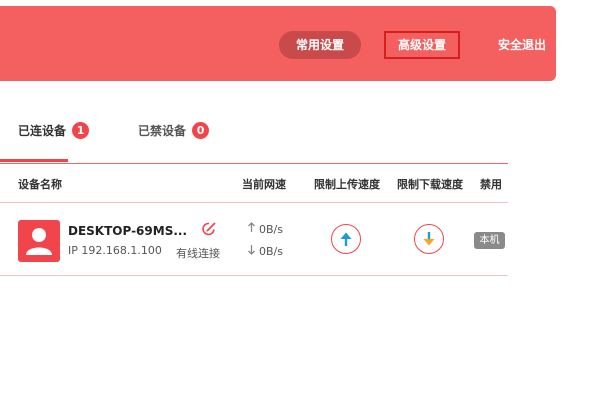 The height and width of the screenshot is (419, 600). I want to click on user-icon, so click(39, 241).